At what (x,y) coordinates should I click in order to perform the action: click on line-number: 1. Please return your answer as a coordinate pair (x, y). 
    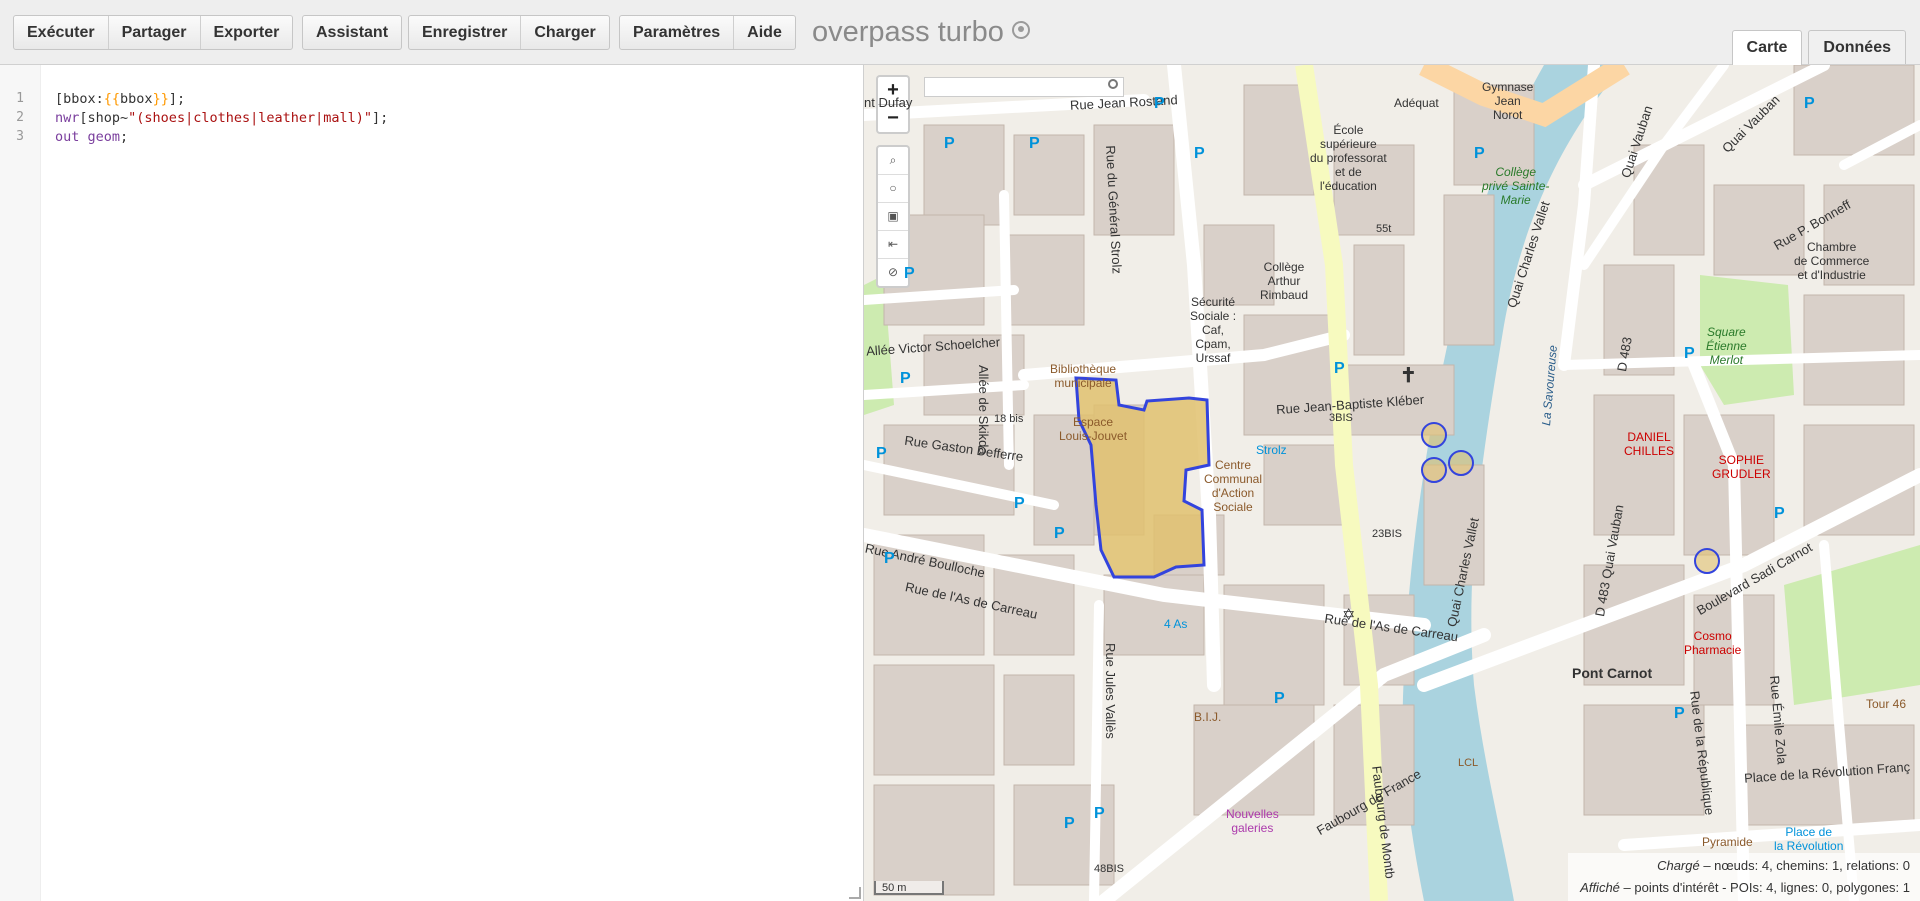
    Looking at the image, I should click on (20, 98).